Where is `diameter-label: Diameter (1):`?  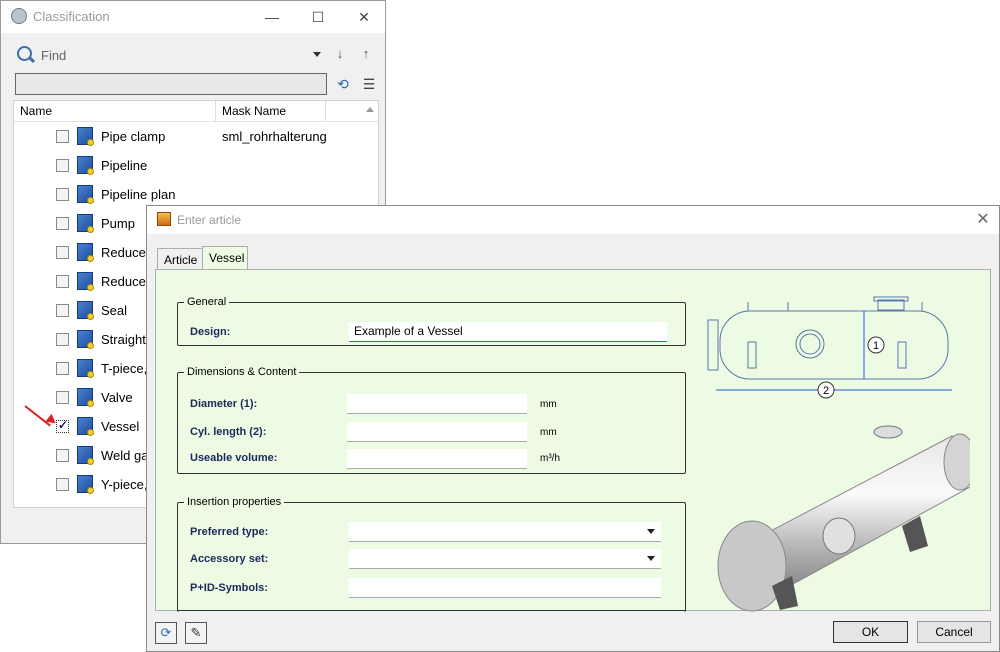
diameter-label: Diameter (1): is located at coordinates (224, 404).